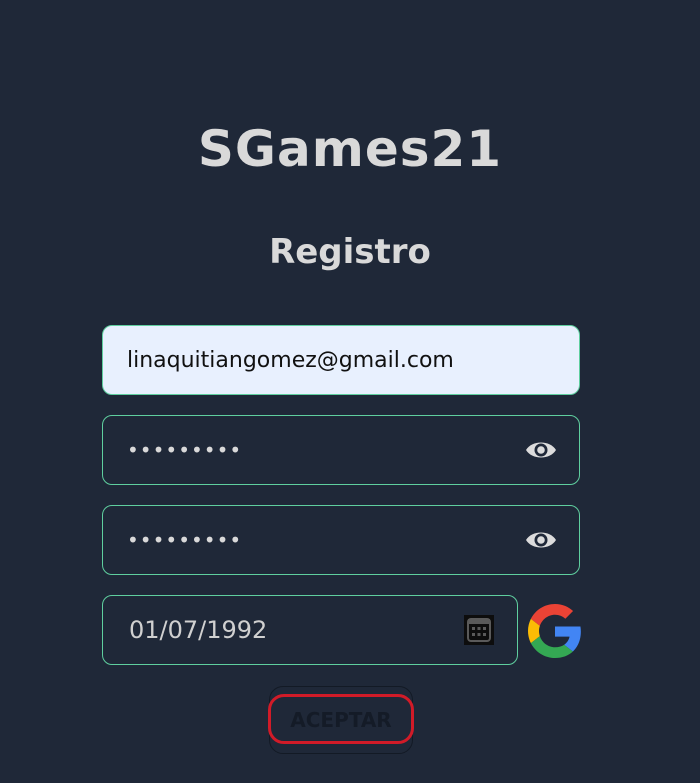 The height and width of the screenshot is (783, 700). What do you see at coordinates (312, 540) in the screenshot?
I see `confirm-password-input` at bounding box center [312, 540].